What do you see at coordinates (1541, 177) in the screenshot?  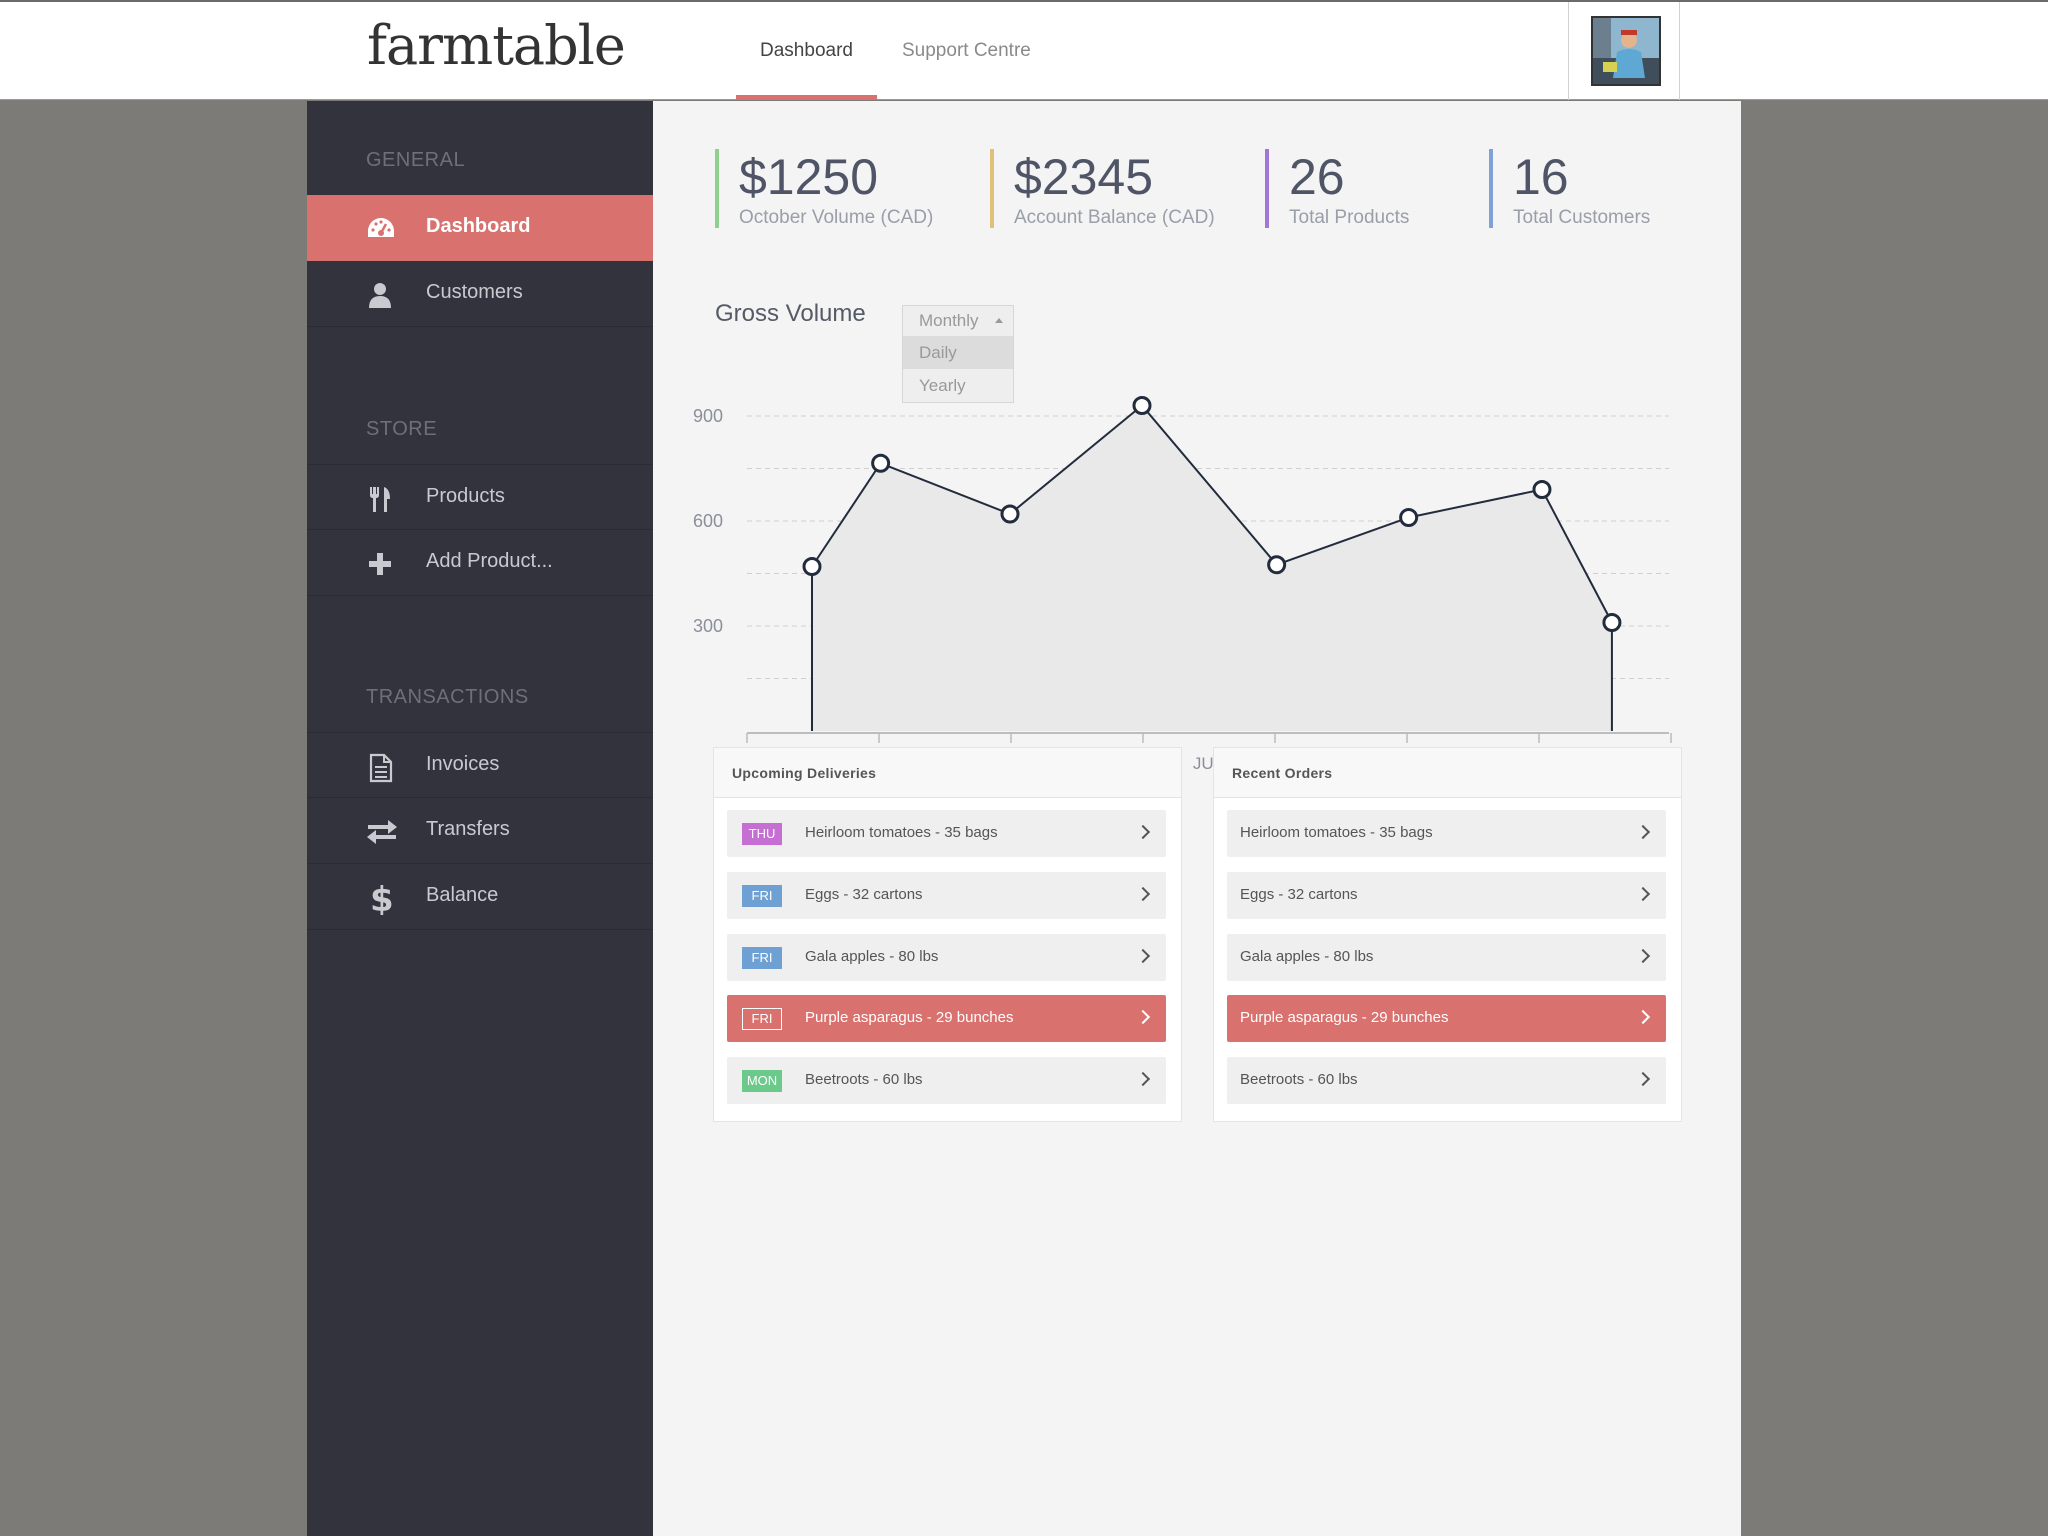 I see `stat-value: 16` at bounding box center [1541, 177].